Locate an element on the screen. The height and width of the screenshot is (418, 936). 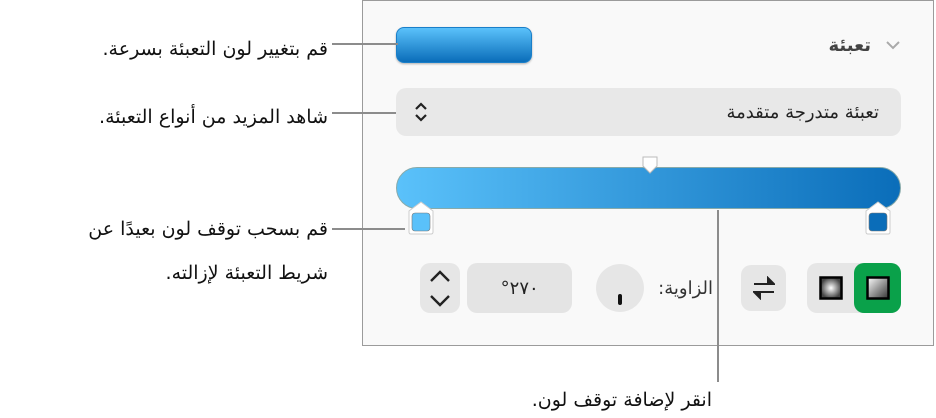
section-title: تعبئة is located at coordinates (849, 45).